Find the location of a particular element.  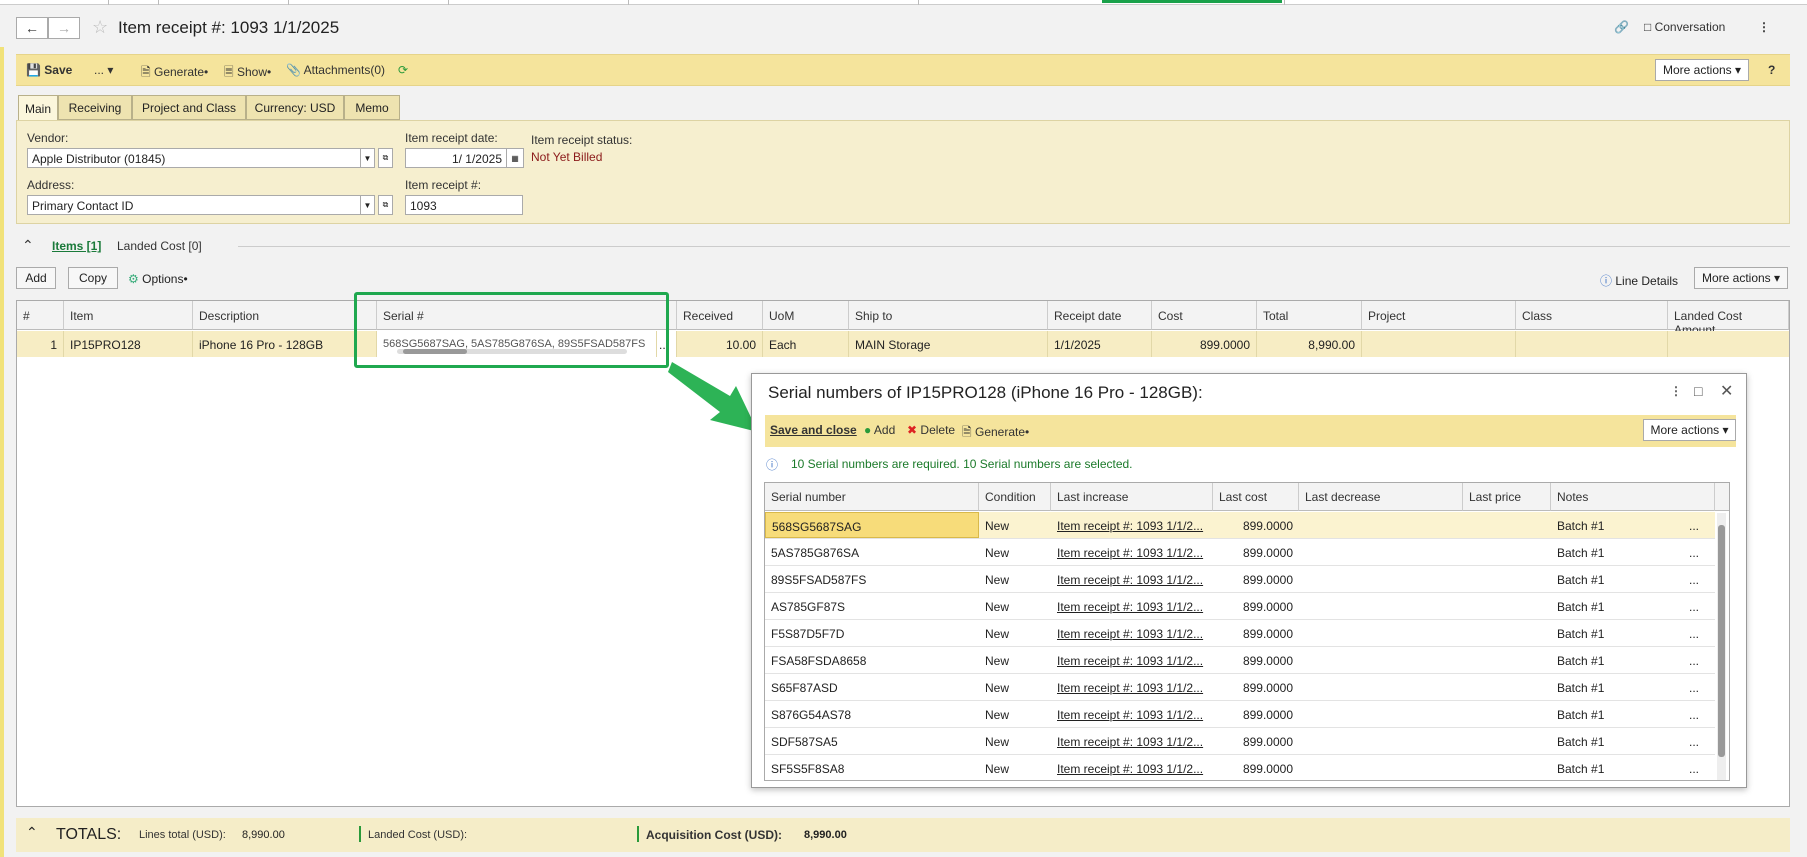

items-tab: Items [1] is located at coordinates (76, 246).